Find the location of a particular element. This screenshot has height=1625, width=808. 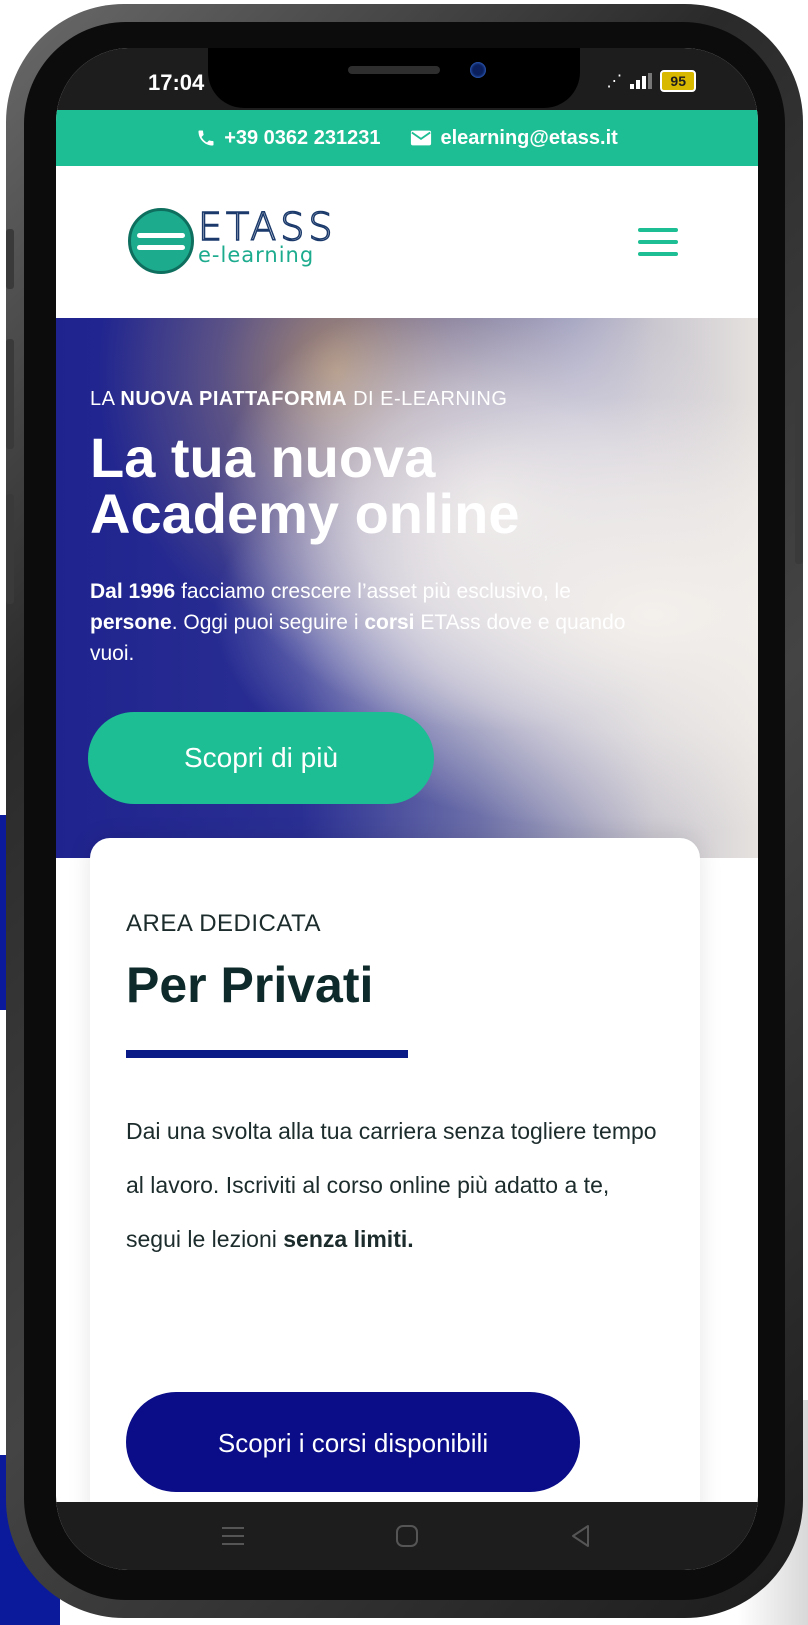

hero-title: La tua nuova Academy online is located at coordinates (305, 485).